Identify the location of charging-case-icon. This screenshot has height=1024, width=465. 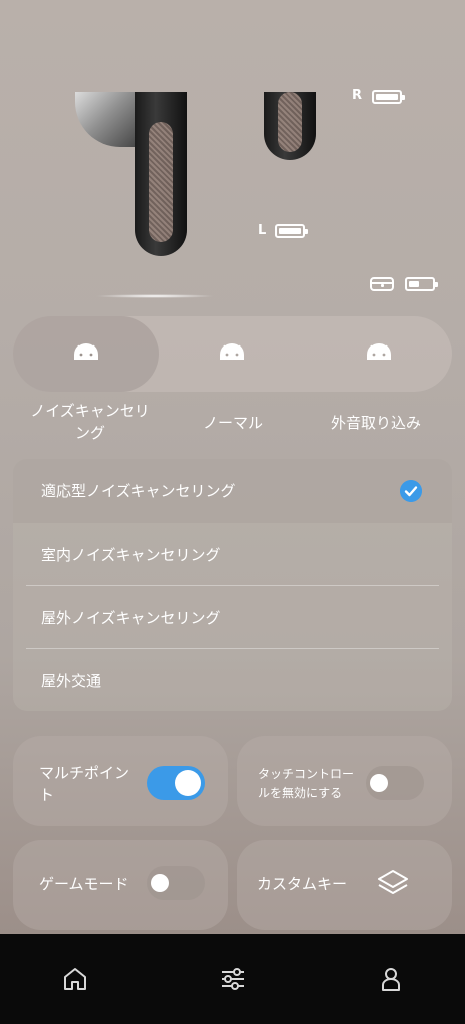
(382, 284).